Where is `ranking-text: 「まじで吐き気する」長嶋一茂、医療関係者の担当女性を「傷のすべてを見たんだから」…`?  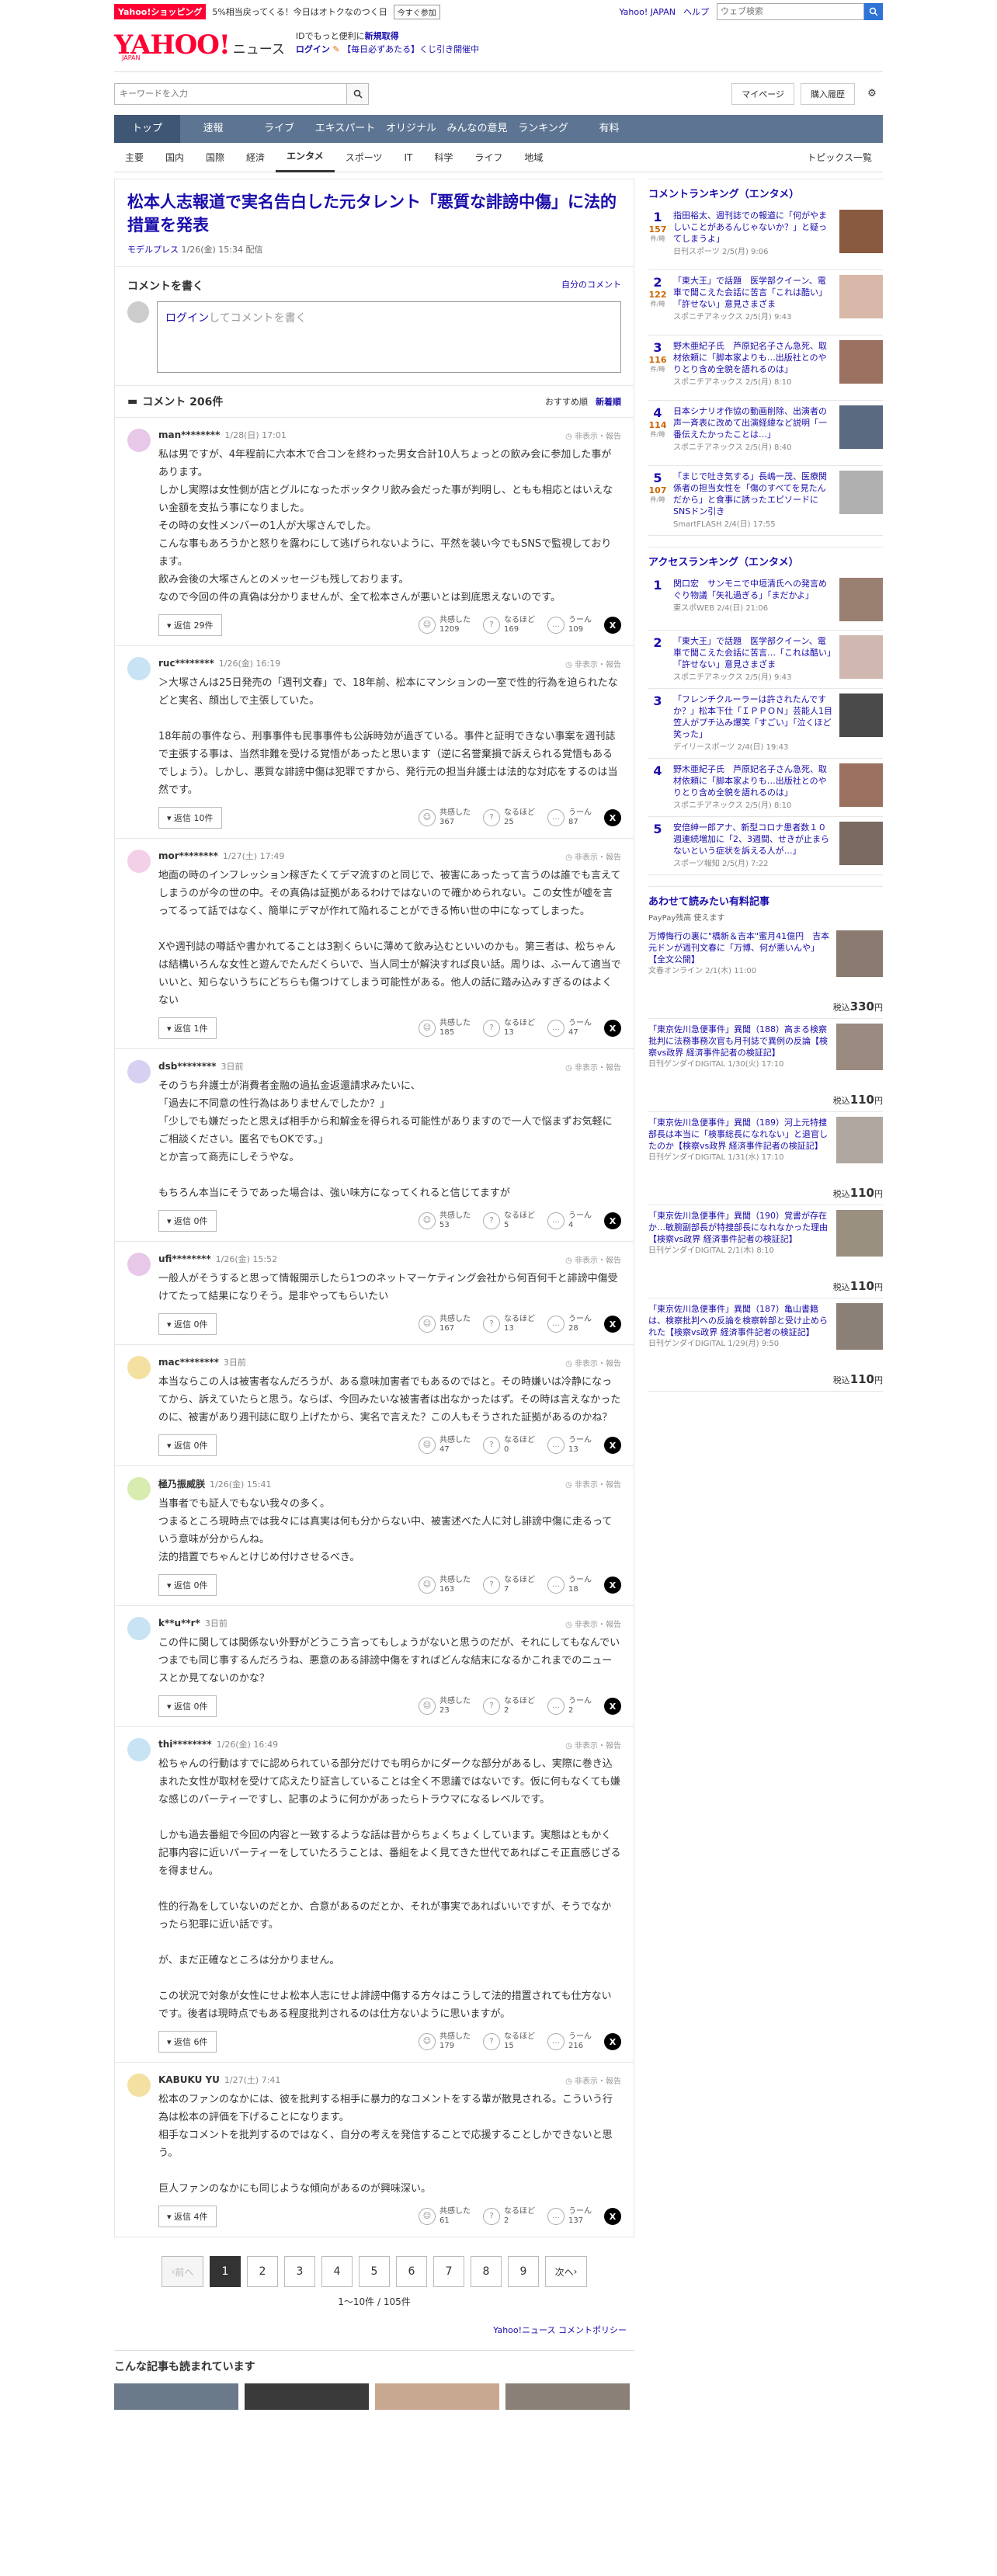
ranking-text: 「まじで吐き気する」長嶋一茂、医療関係者の担当女性を「傷のすべてを見たんだから」… is located at coordinates (753, 501).